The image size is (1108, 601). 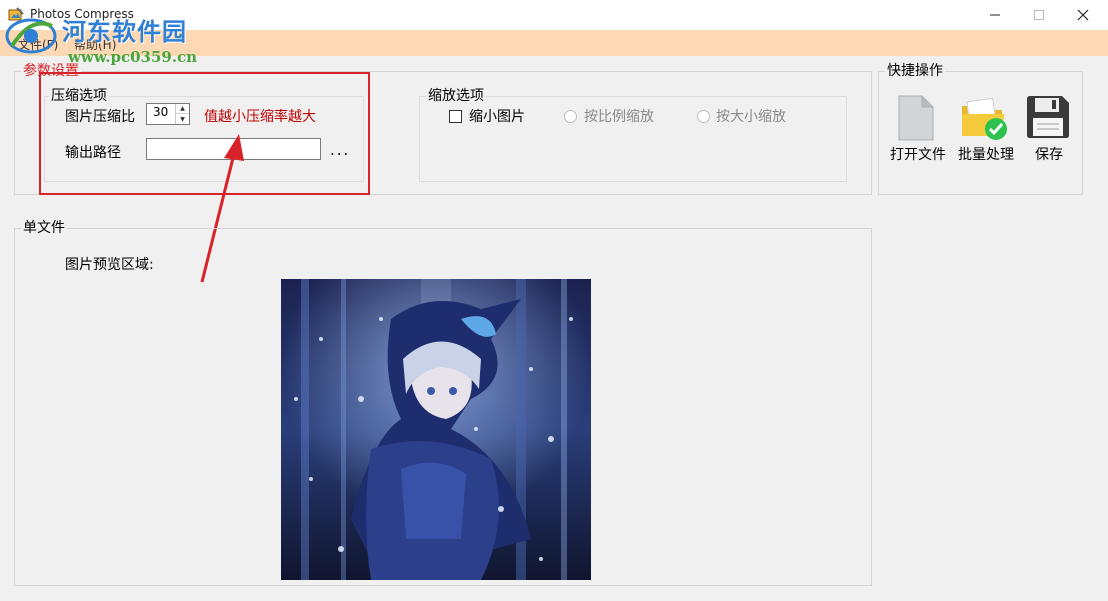 I want to click on watermark-site-url: www.pc0359.cn, so click(x=133, y=57).